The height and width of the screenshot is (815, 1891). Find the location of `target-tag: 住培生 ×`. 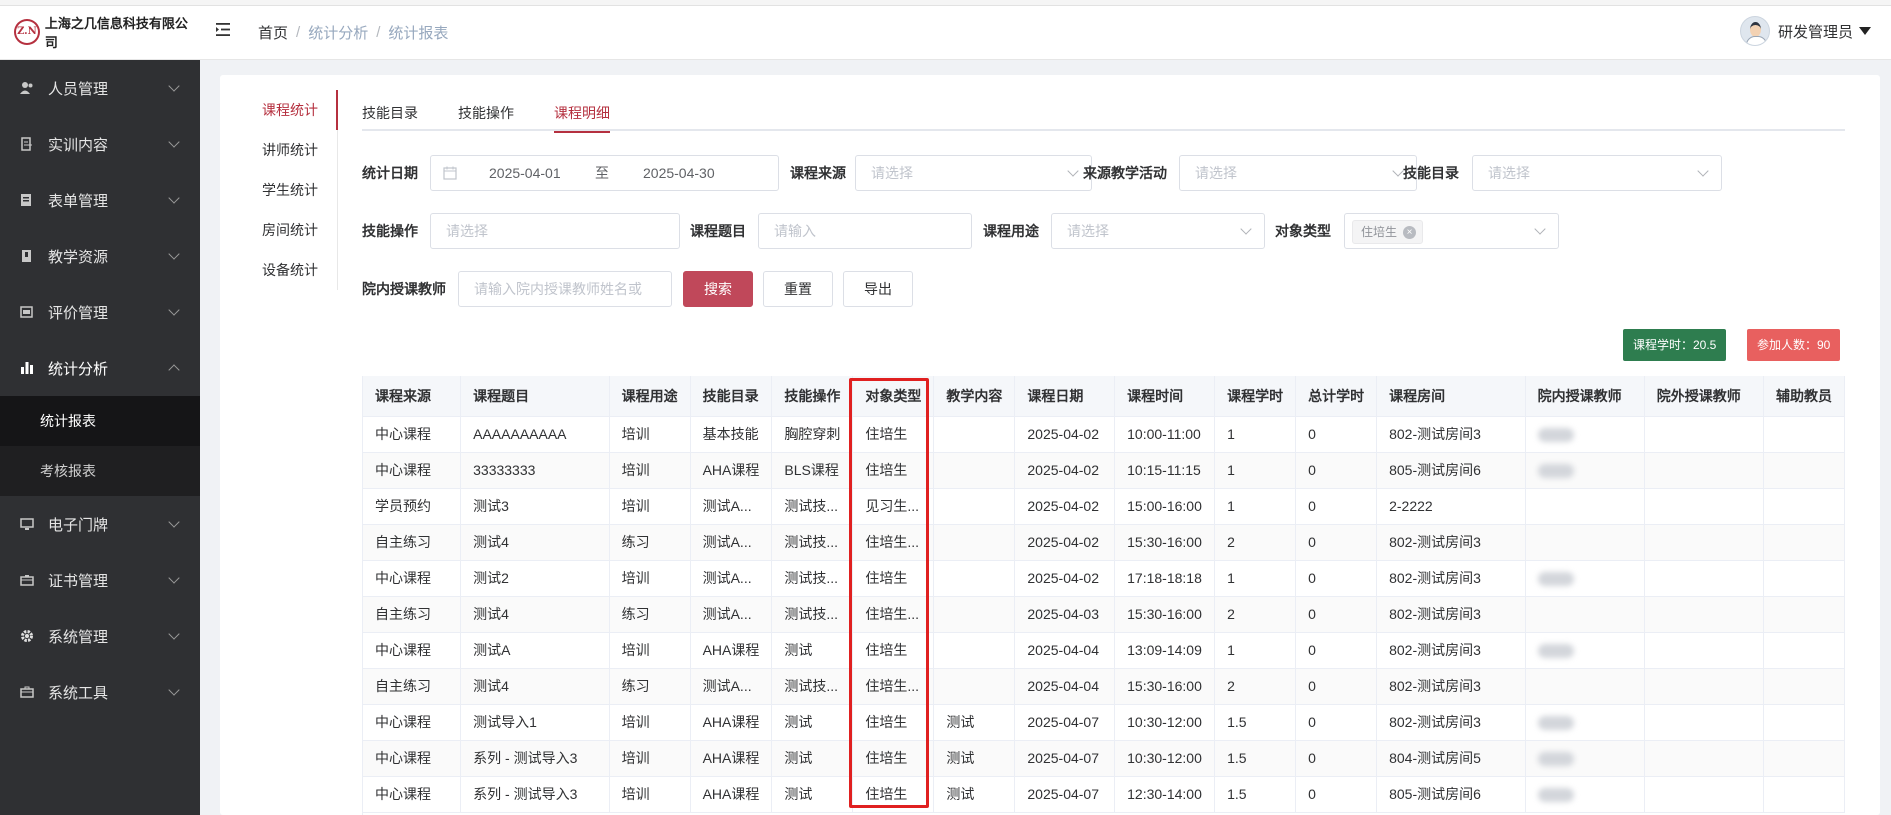

target-tag: 住培生 × is located at coordinates (1388, 232).